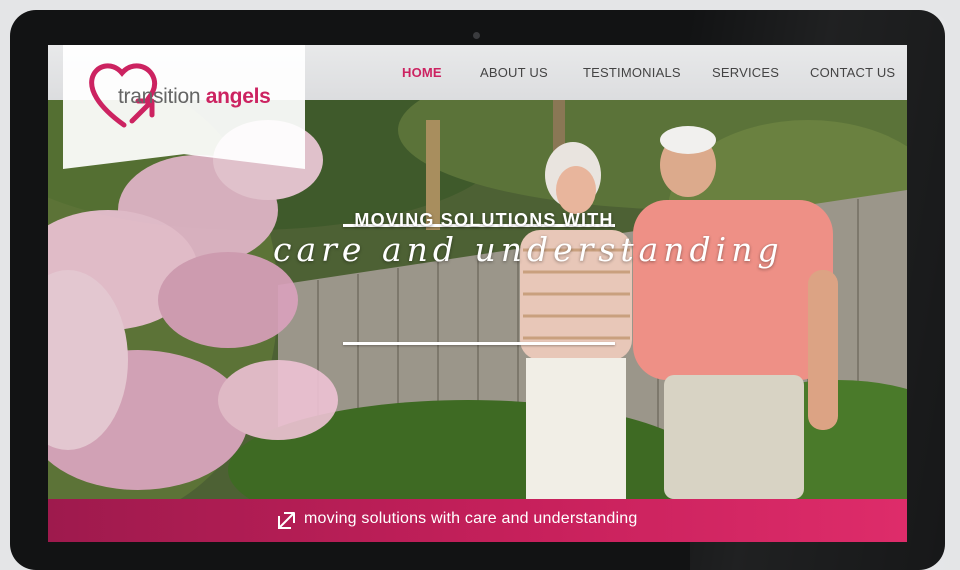  What do you see at coordinates (484, 220) in the screenshot?
I see `hero-title: MOVING SOLUTIONS WITH` at bounding box center [484, 220].